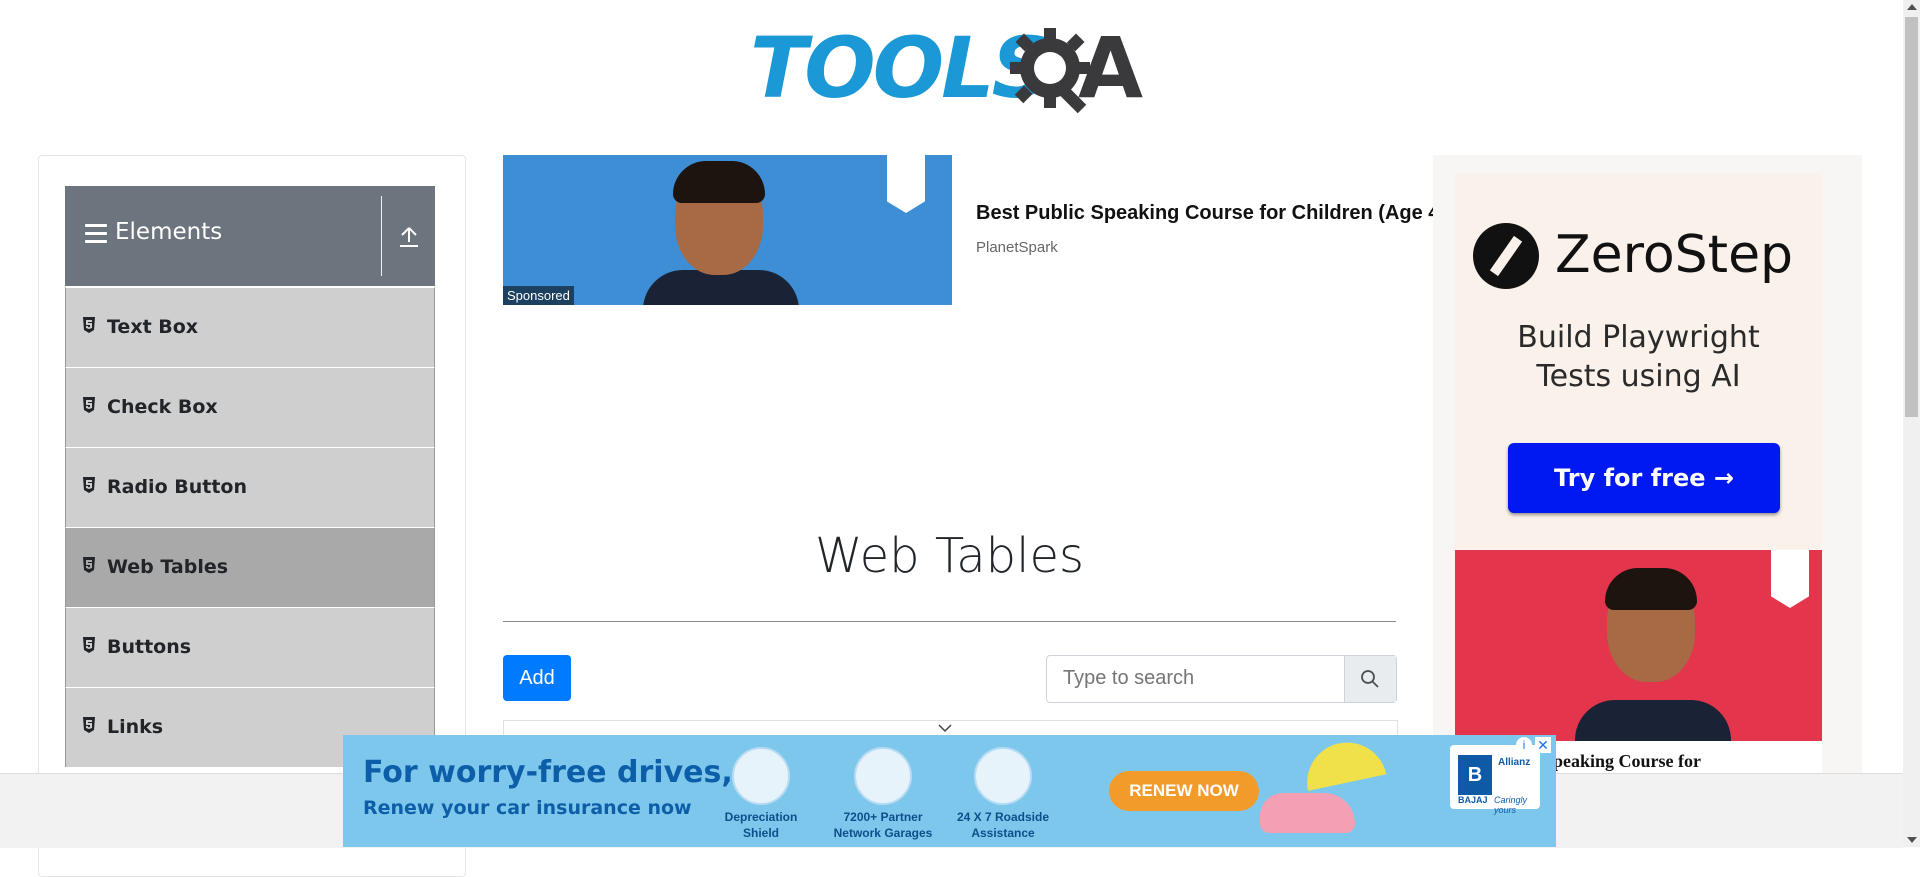  I want to click on brand-slogan: Caringly yours, so click(1511, 805).